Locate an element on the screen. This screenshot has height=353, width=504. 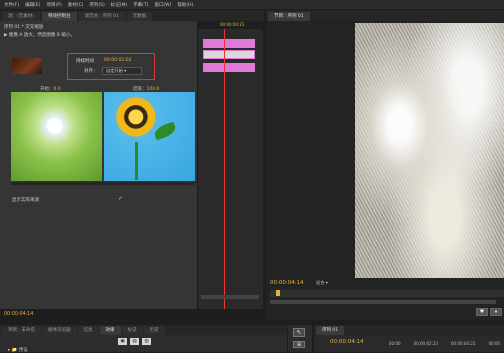
yuv-effects-icon: ▥ is located at coordinates (146, 341).